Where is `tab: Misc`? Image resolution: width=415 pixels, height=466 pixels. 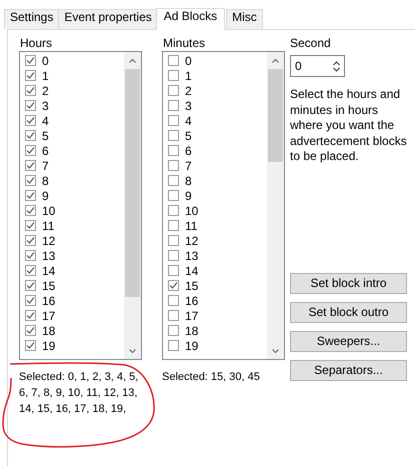
tab: Misc is located at coordinates (244, 19).